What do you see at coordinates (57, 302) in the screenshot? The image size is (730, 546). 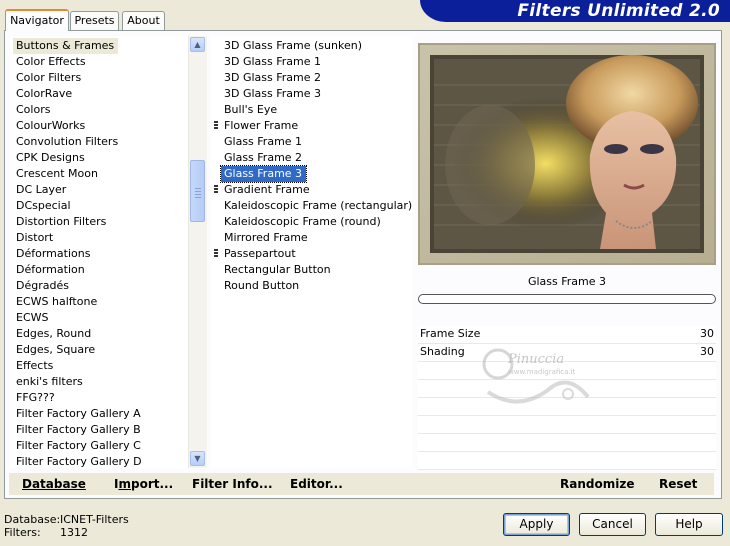 I see `category-item: ECWS halftone` at bounding box center [57, 302].